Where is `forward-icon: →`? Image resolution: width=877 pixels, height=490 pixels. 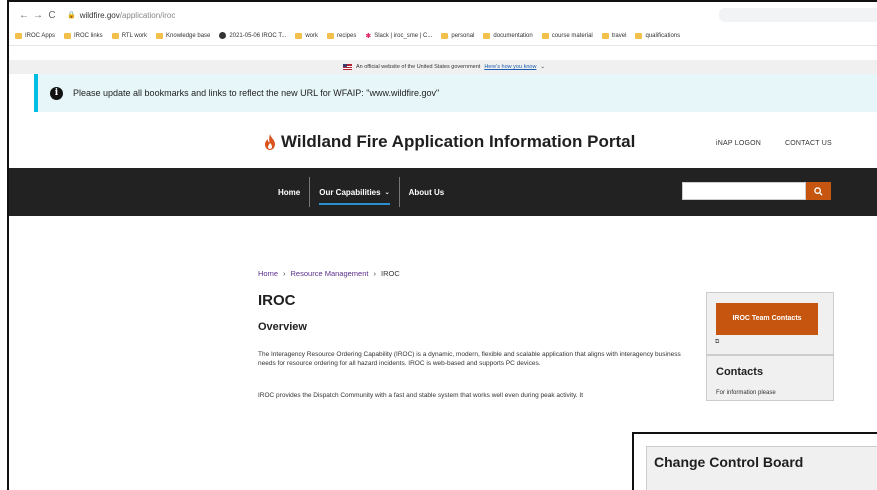
forward-icon: → is located at coordinates (38, 15).